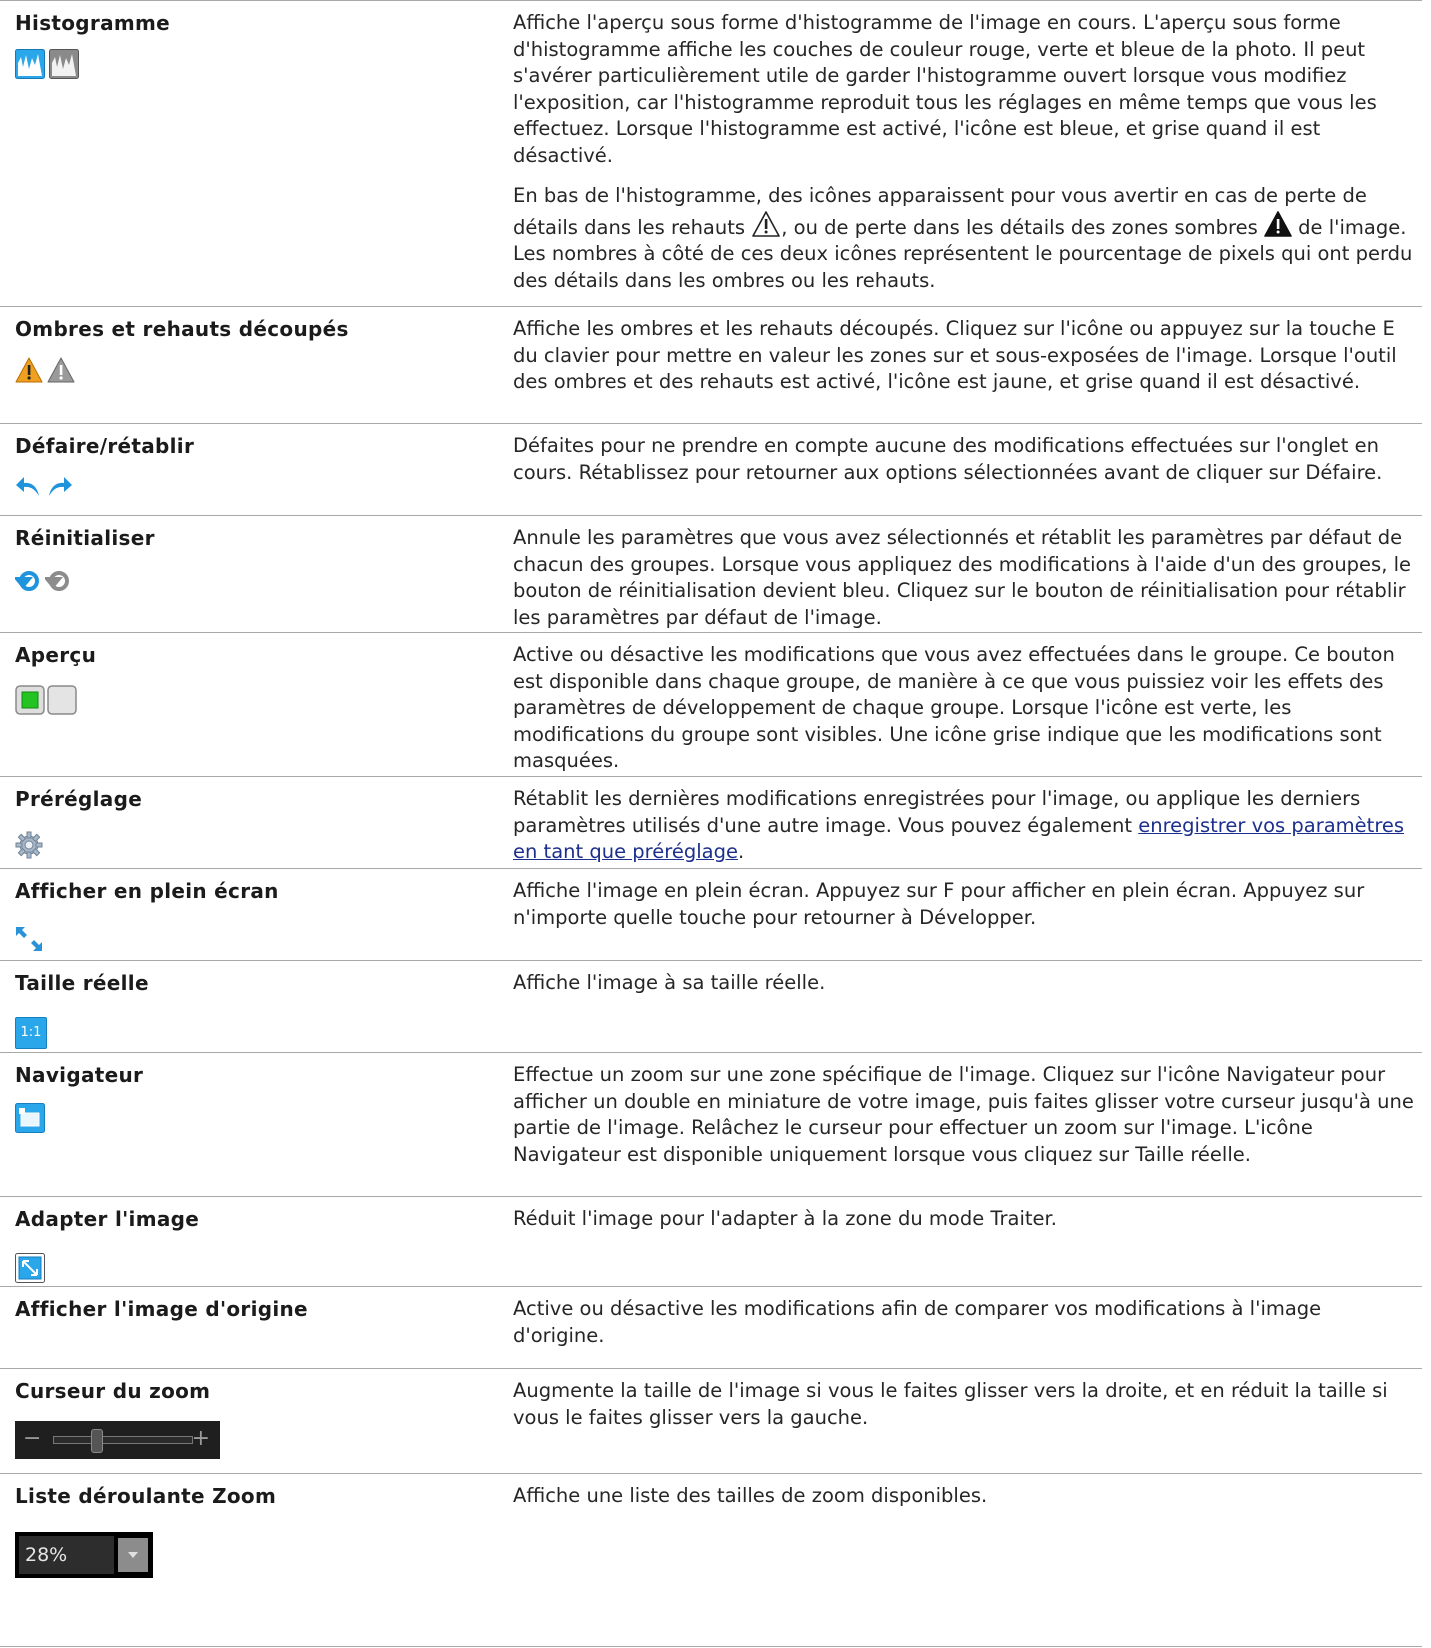 This screenshot has width=1431, height=1648. What do you see at coordinates (182, 329) in the screenshot?
I see `feature-name: Ombres et rehauts découpés` at bounding box center [182, 329].